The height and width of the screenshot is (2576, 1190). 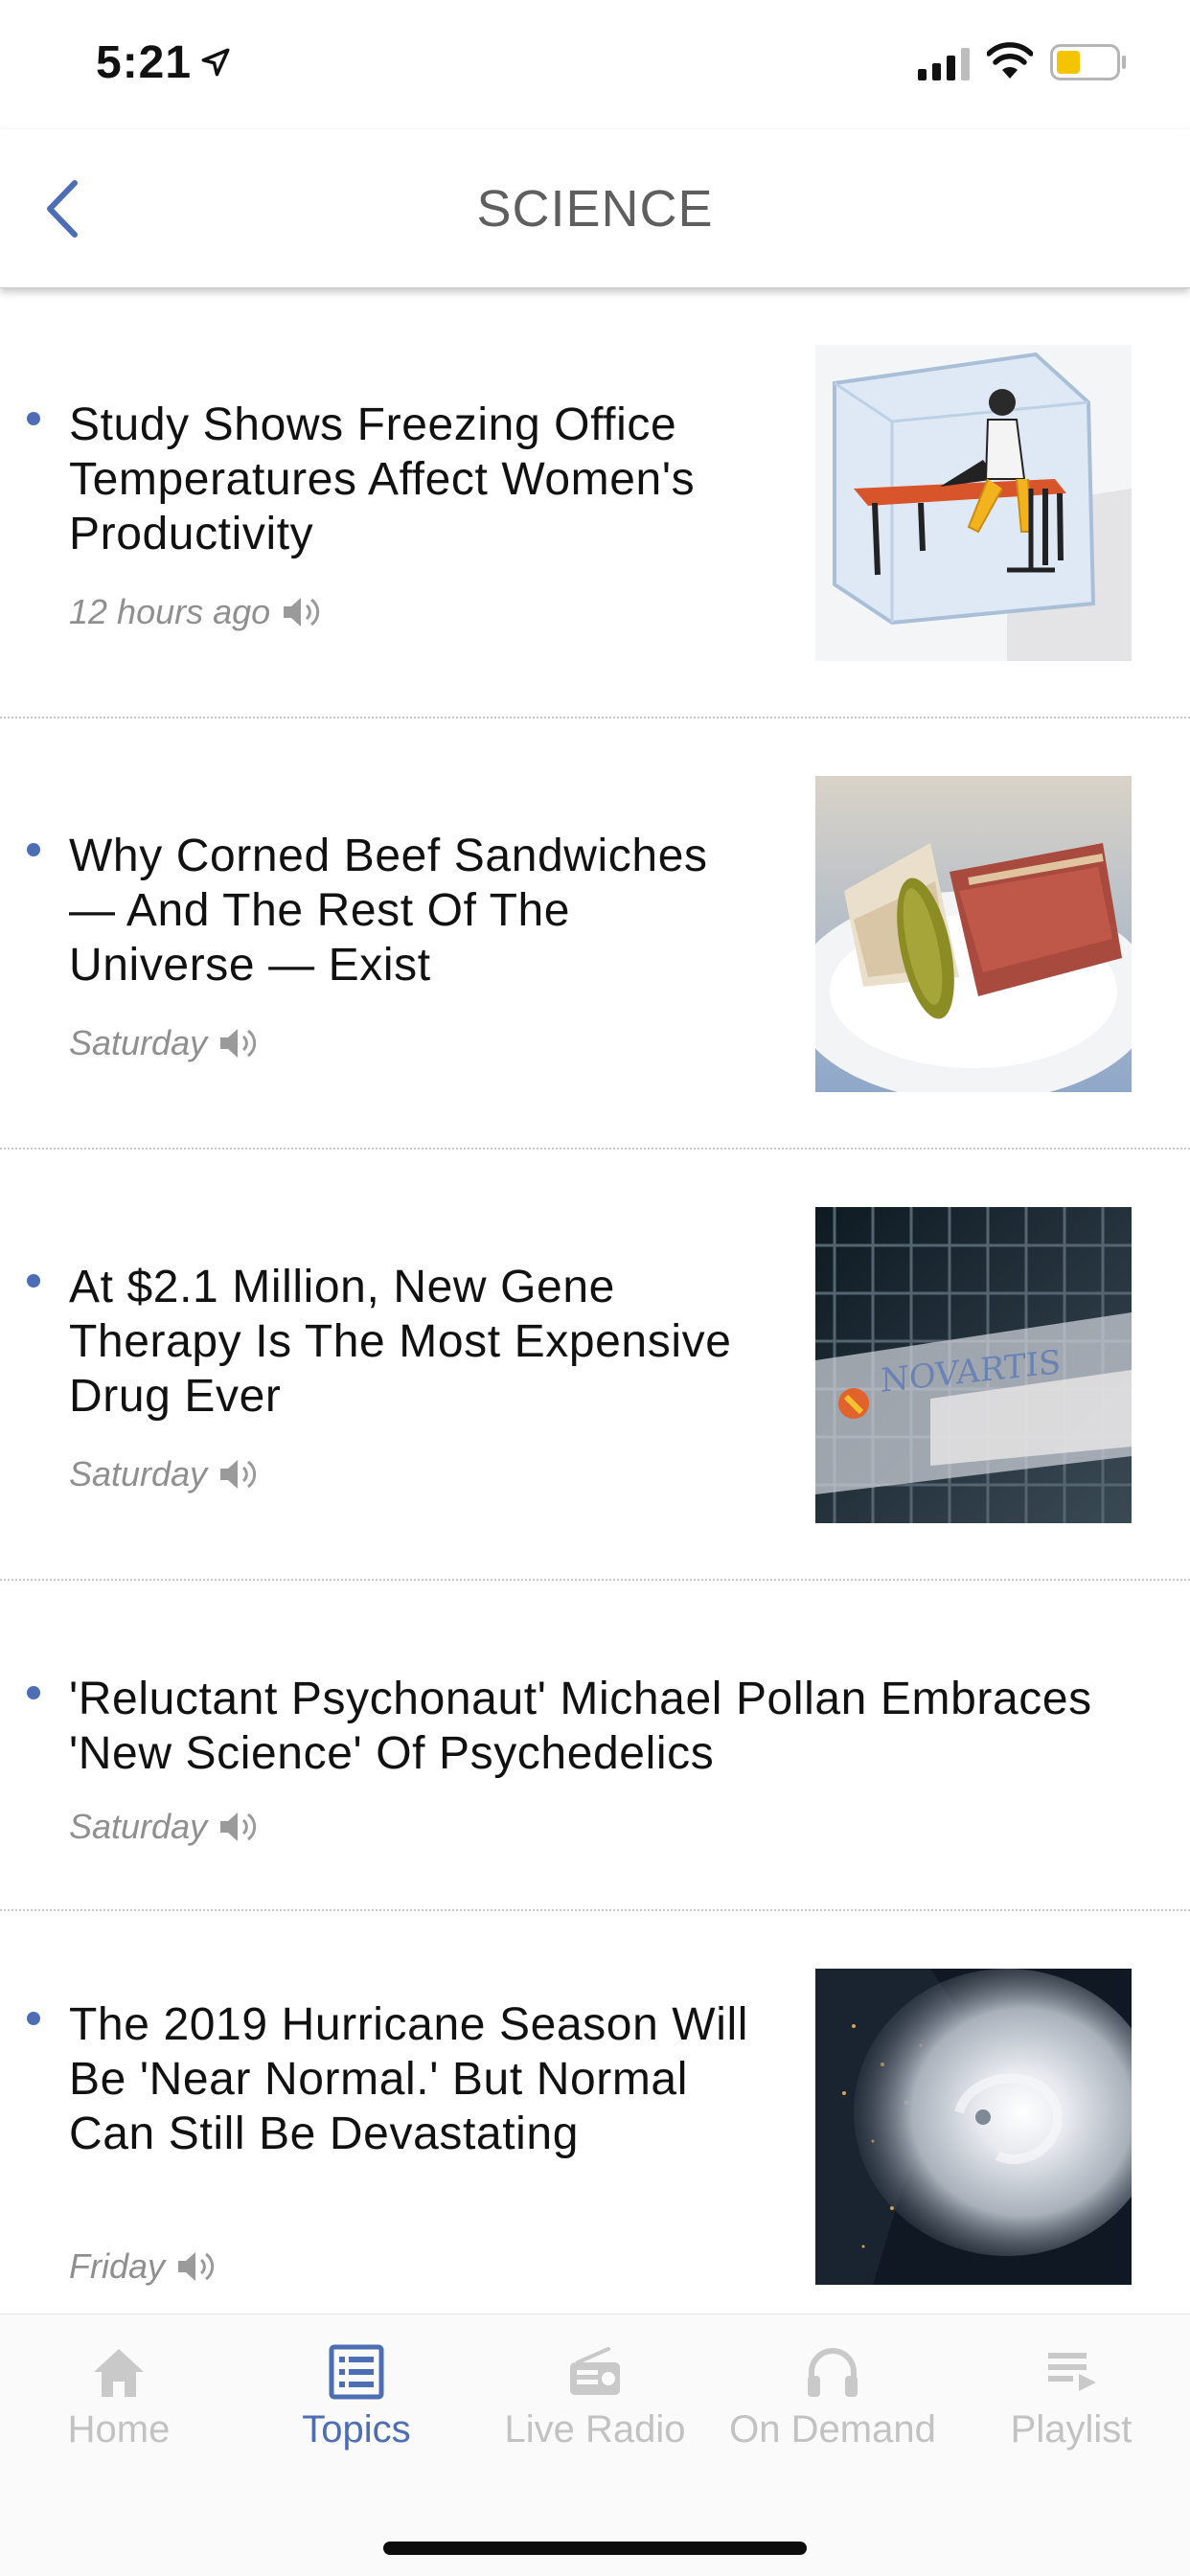 I want to click on tab-playlist: Playlist, so click(x=1071, y=2397).